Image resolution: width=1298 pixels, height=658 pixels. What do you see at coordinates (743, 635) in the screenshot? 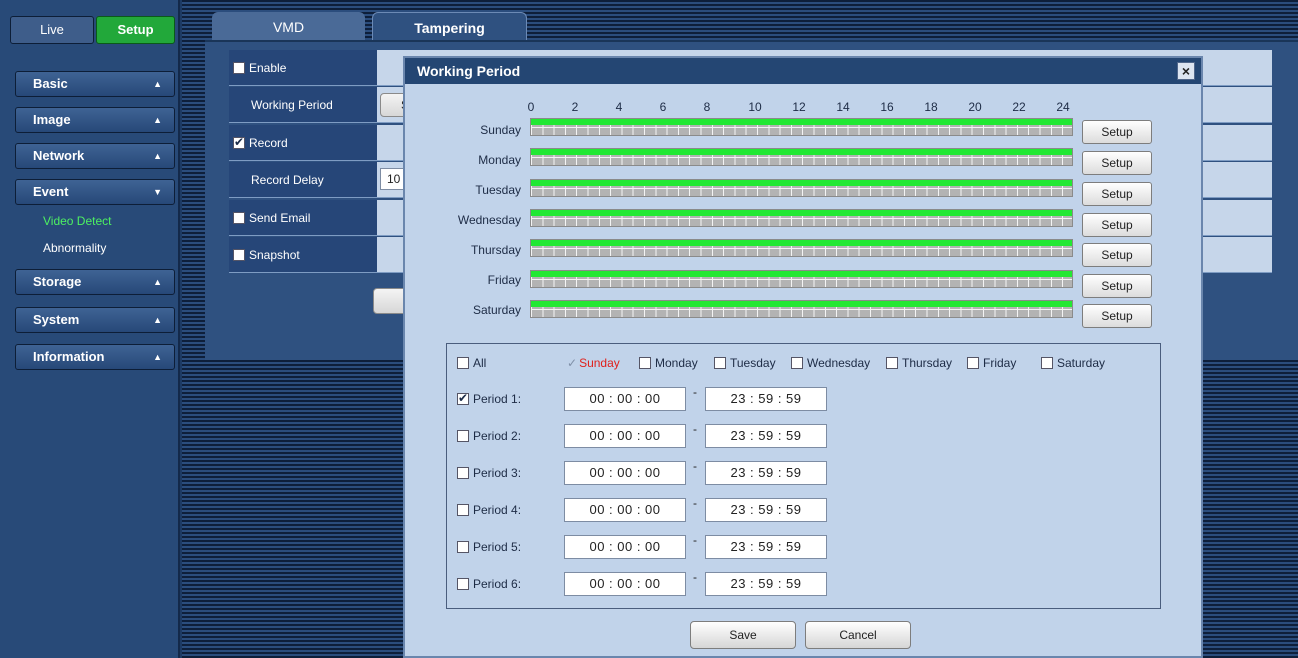
I see `save-button: Save` at bounding box center [743, 635].